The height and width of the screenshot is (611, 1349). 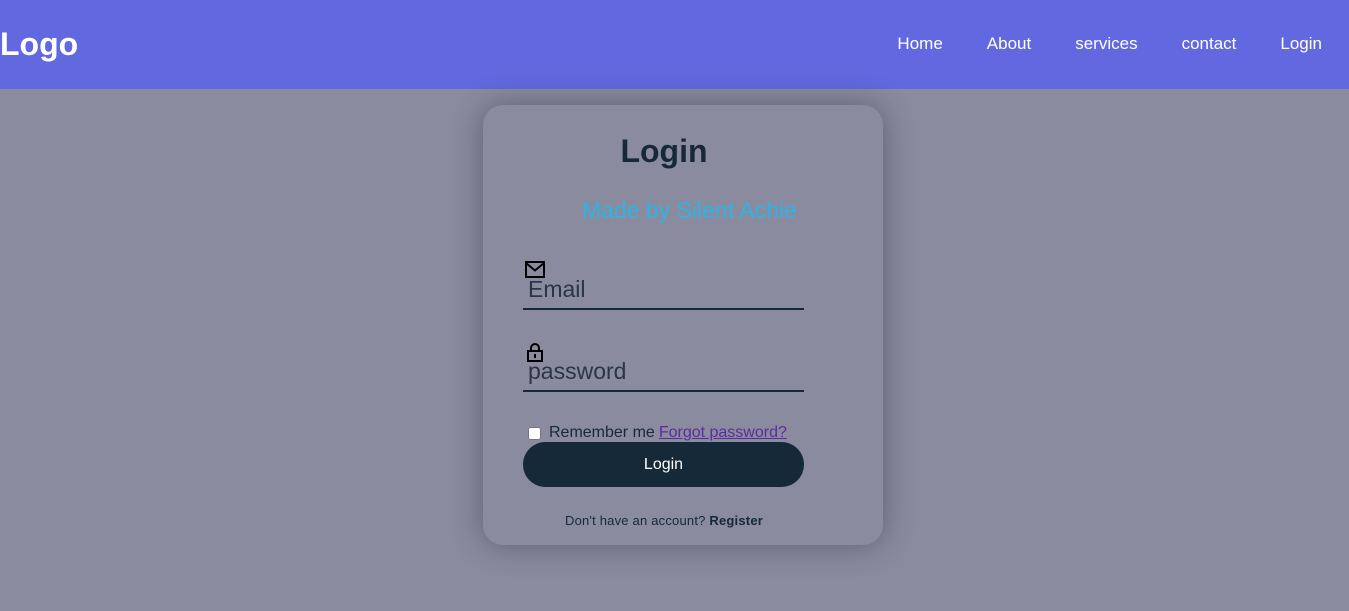 I want to click on logo: Logo, so click(x=39, y=44).